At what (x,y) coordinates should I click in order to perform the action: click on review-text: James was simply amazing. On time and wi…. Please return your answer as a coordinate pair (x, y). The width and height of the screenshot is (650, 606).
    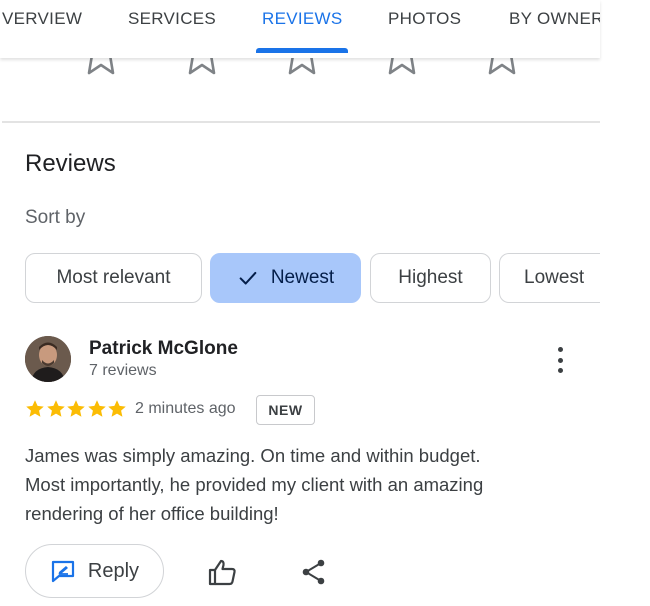
    Looking at the image, I should click on (305, 484).